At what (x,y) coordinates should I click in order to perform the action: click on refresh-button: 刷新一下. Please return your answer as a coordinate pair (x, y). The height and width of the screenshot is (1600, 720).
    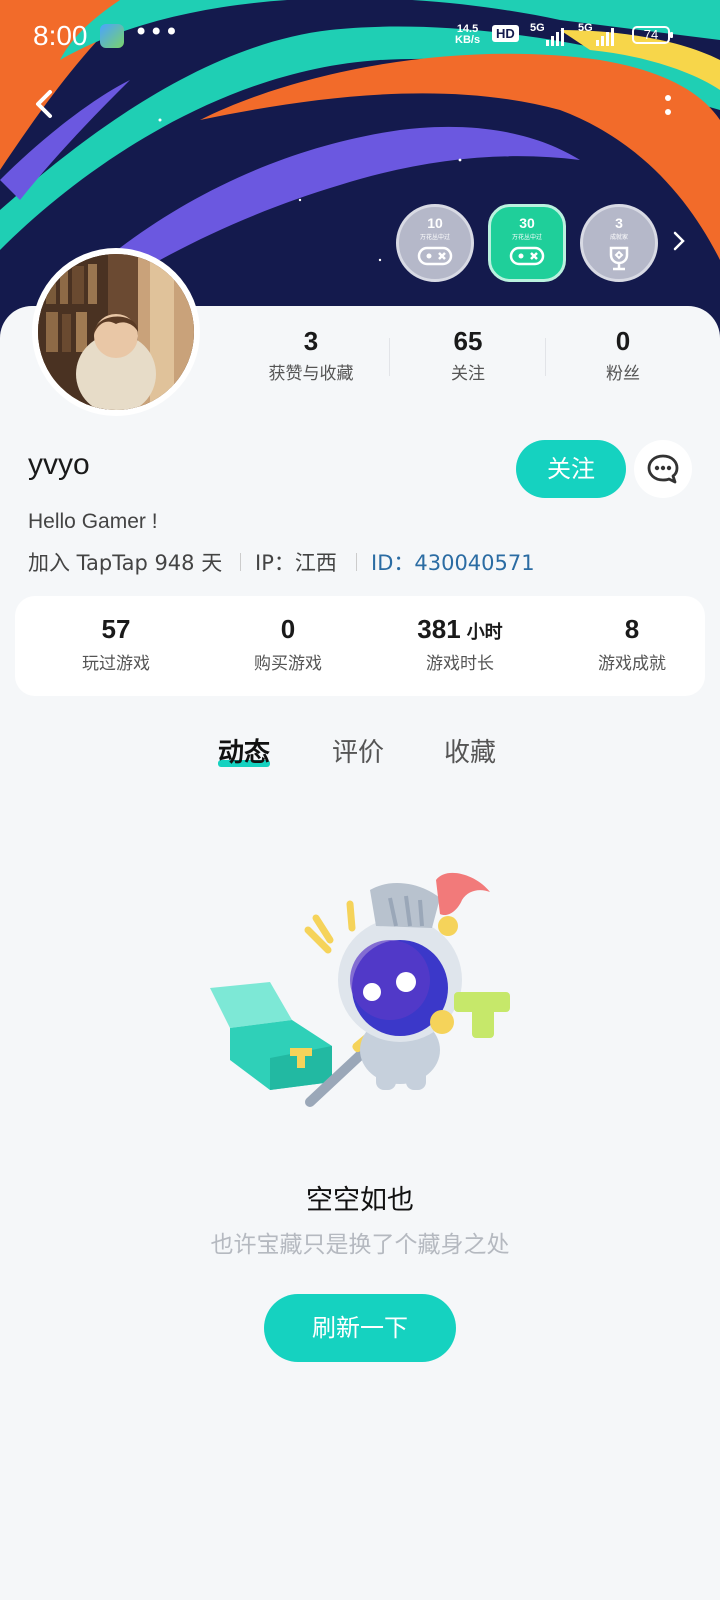
    Looking at the image, I should click on (360, 1328).